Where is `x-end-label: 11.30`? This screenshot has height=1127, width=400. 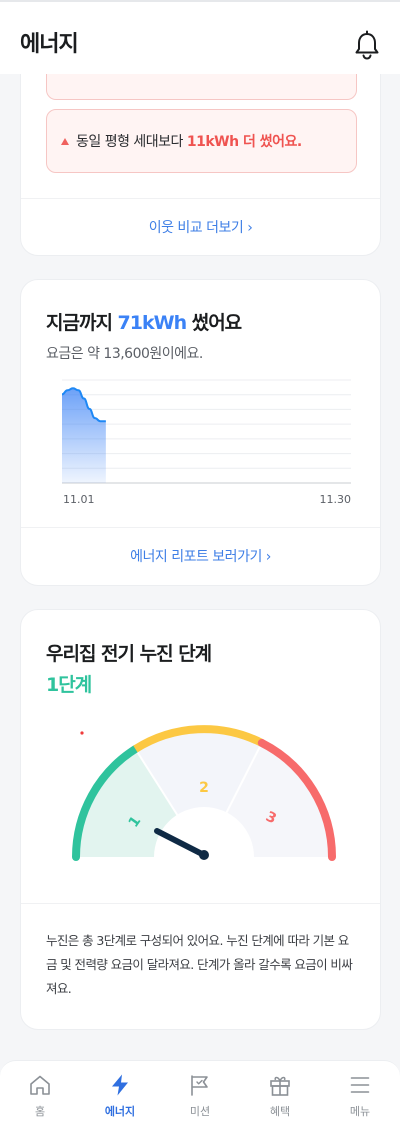
x-end-label: 11.30 is located at coordinates (336, 499).